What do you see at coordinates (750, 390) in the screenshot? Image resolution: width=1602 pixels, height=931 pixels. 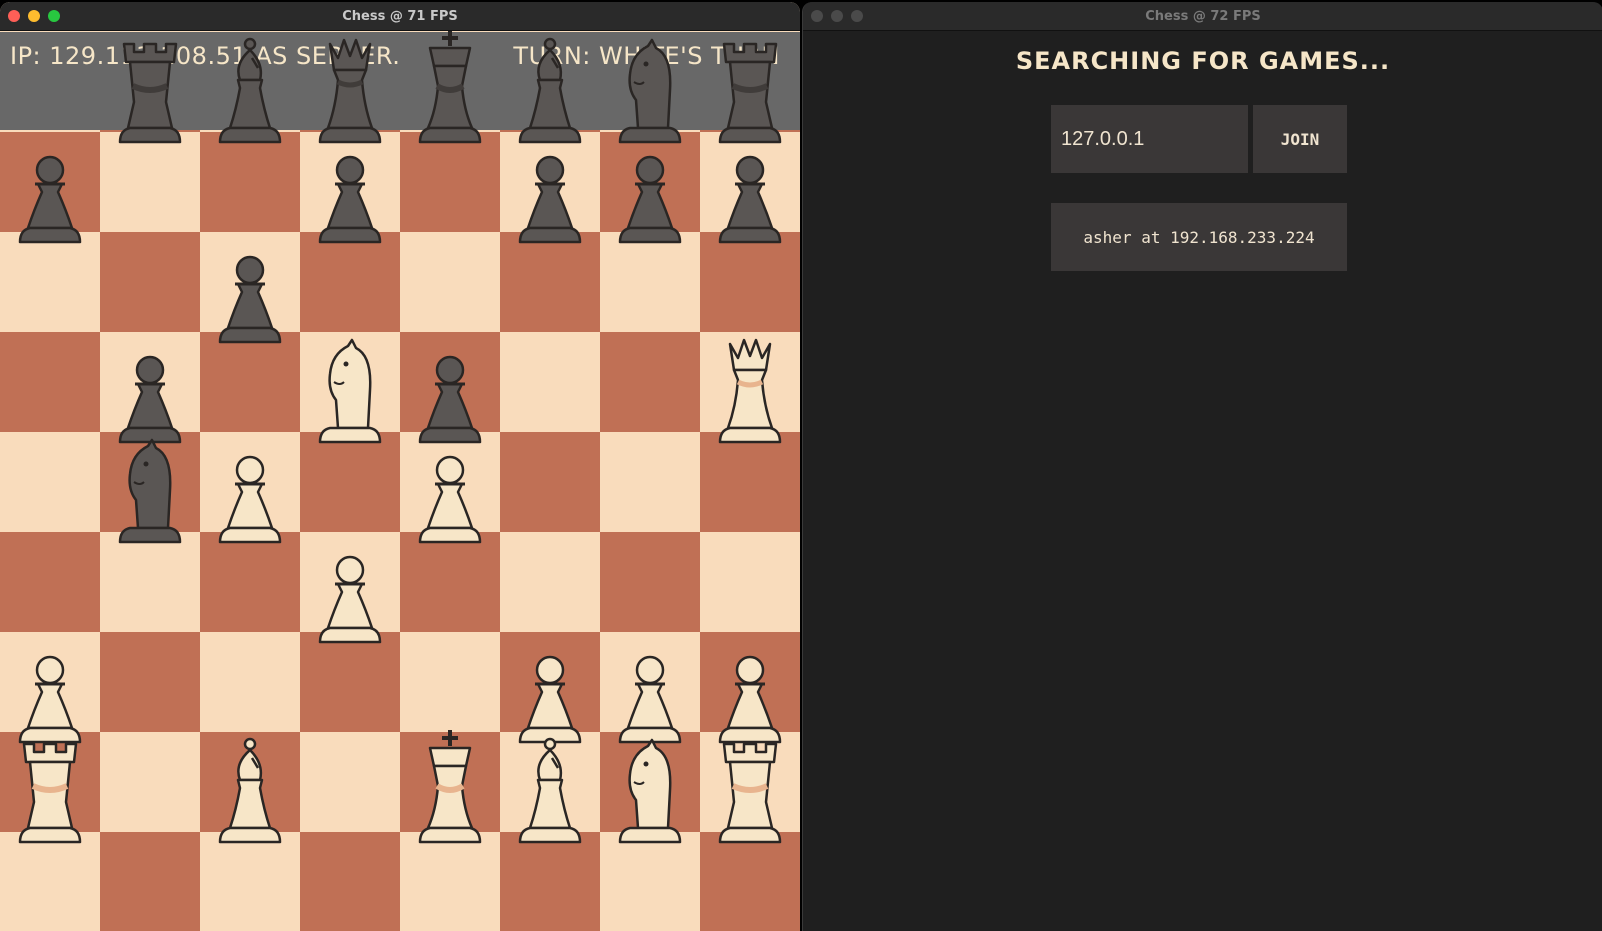 I see `white-queen-piece` at bounding box center [750, 390].